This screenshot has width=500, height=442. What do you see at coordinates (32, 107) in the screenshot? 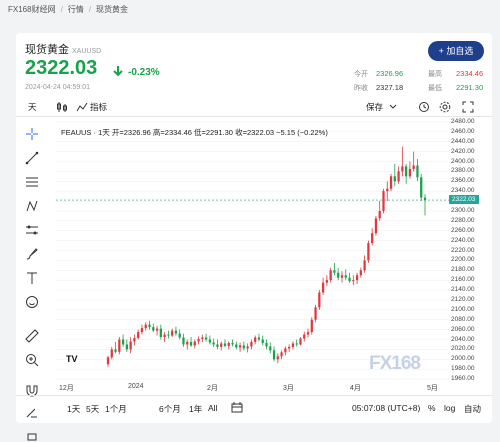
I see `interval-select: 天` at bounding box center [32, 107].